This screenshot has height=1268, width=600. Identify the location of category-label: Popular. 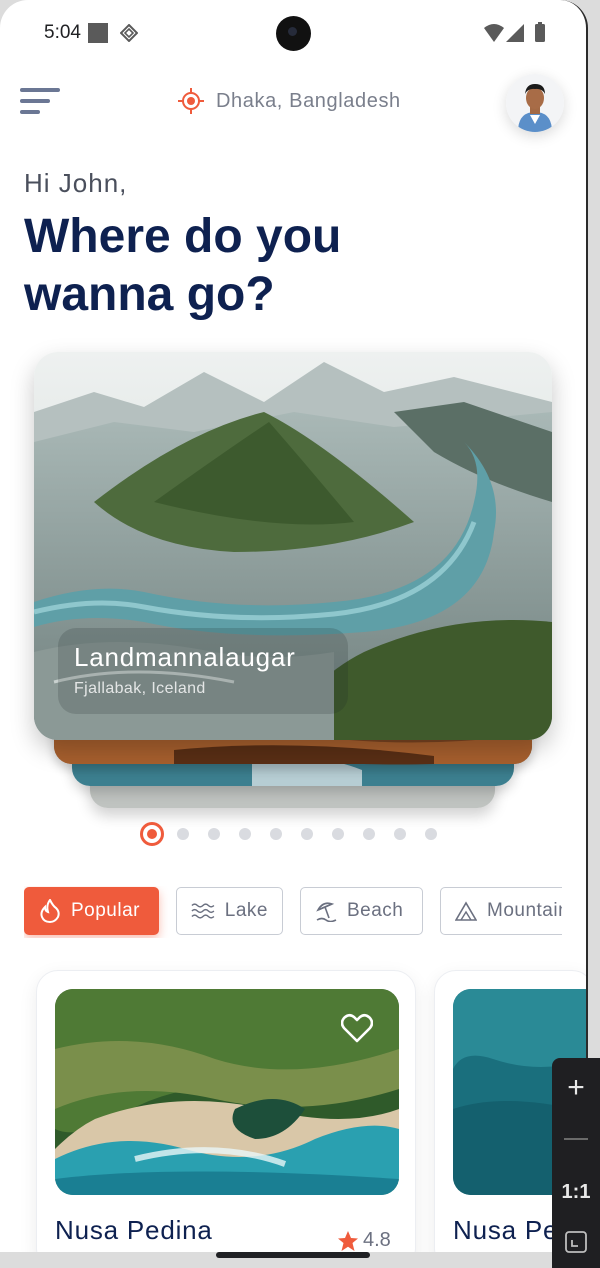
(105, 910).